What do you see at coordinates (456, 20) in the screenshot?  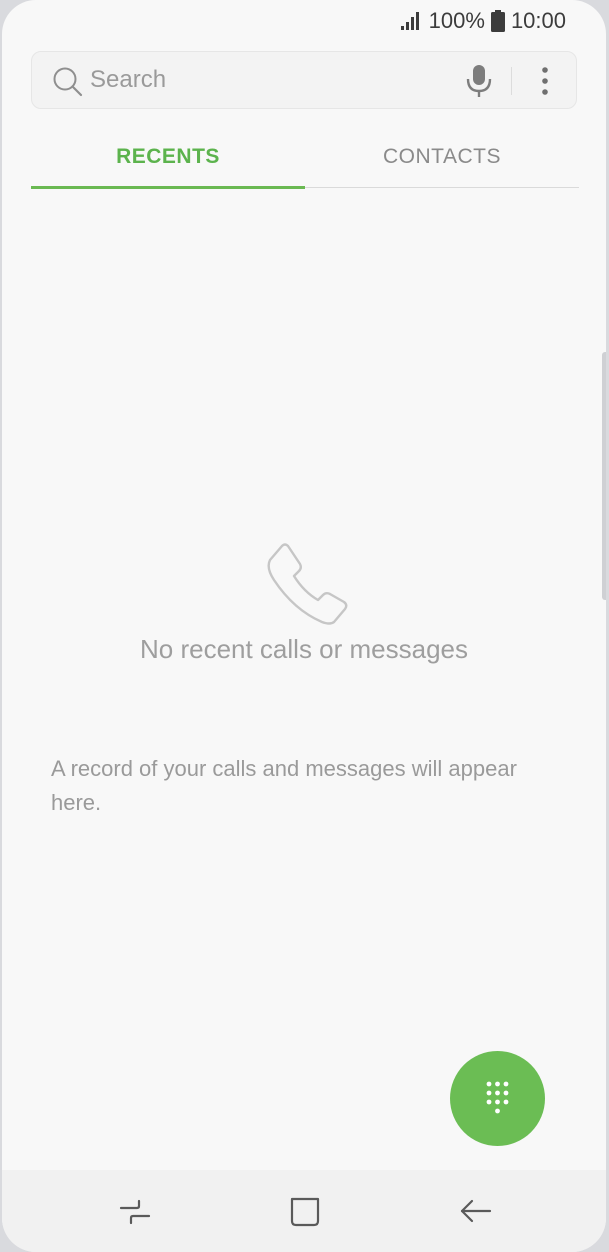 I see `battery-percentage: 100%` at bounding box center [456, 20].